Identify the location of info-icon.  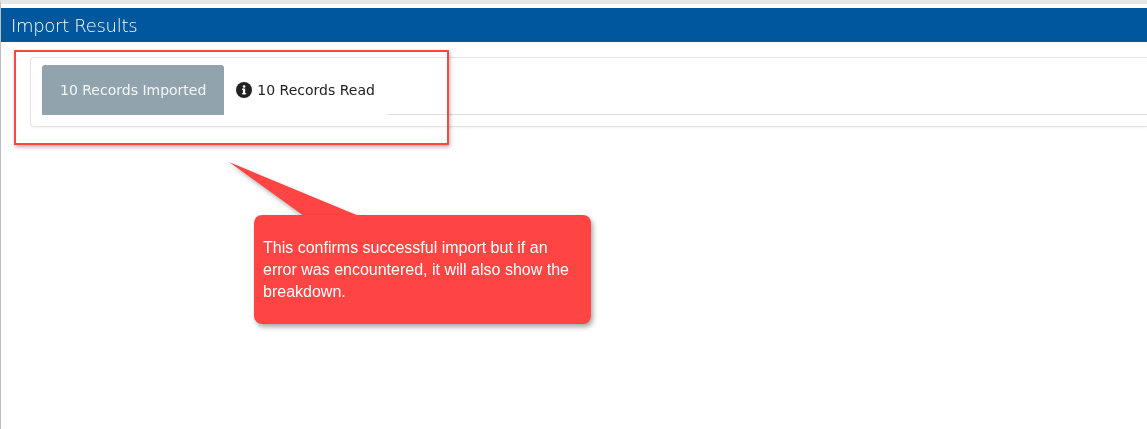
(244, 90).